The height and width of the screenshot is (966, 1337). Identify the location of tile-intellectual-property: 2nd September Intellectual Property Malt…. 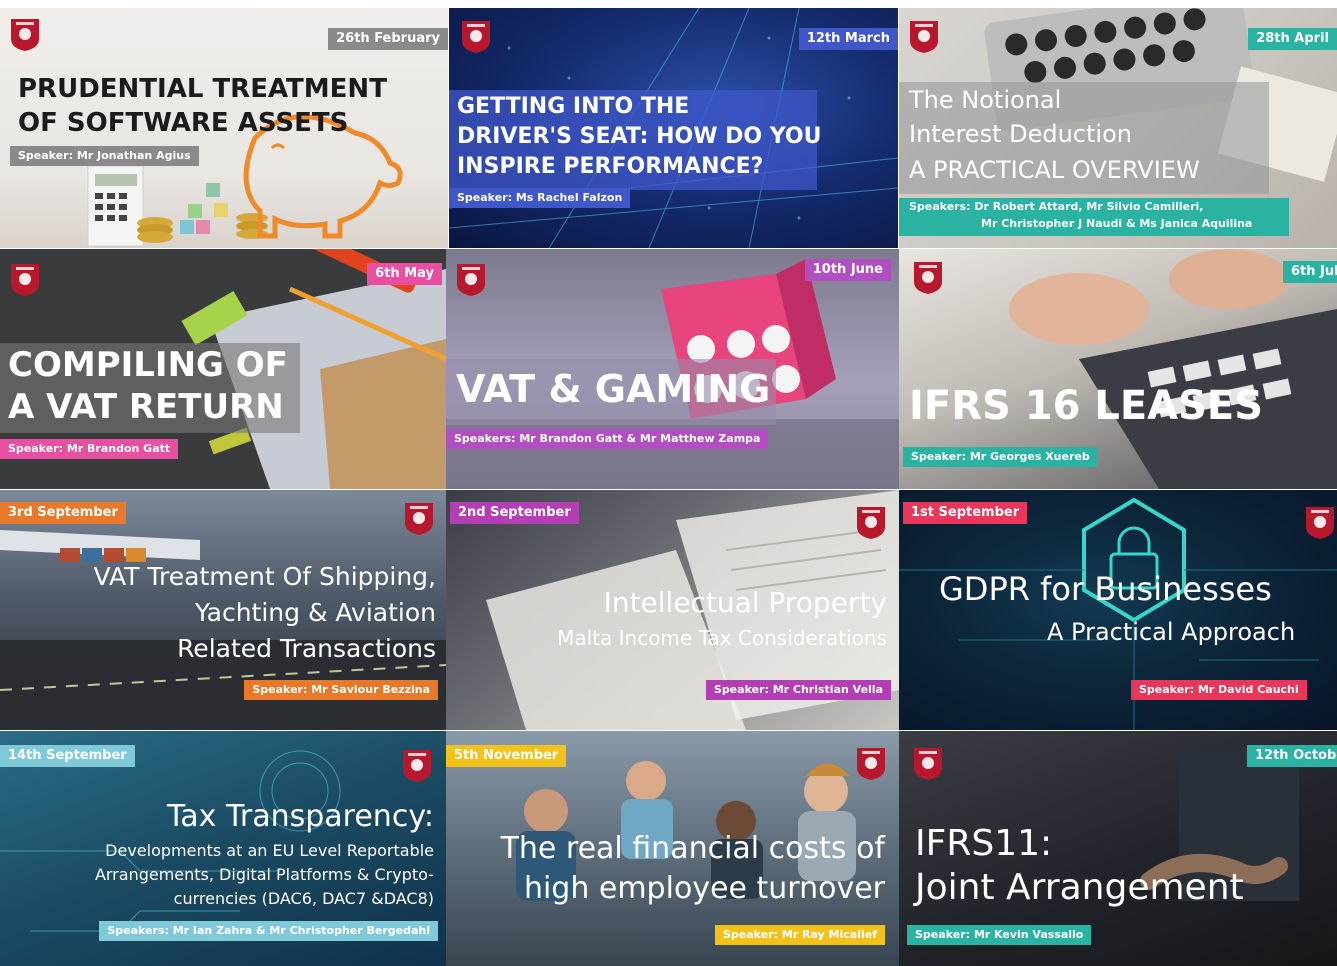
(672, 610).